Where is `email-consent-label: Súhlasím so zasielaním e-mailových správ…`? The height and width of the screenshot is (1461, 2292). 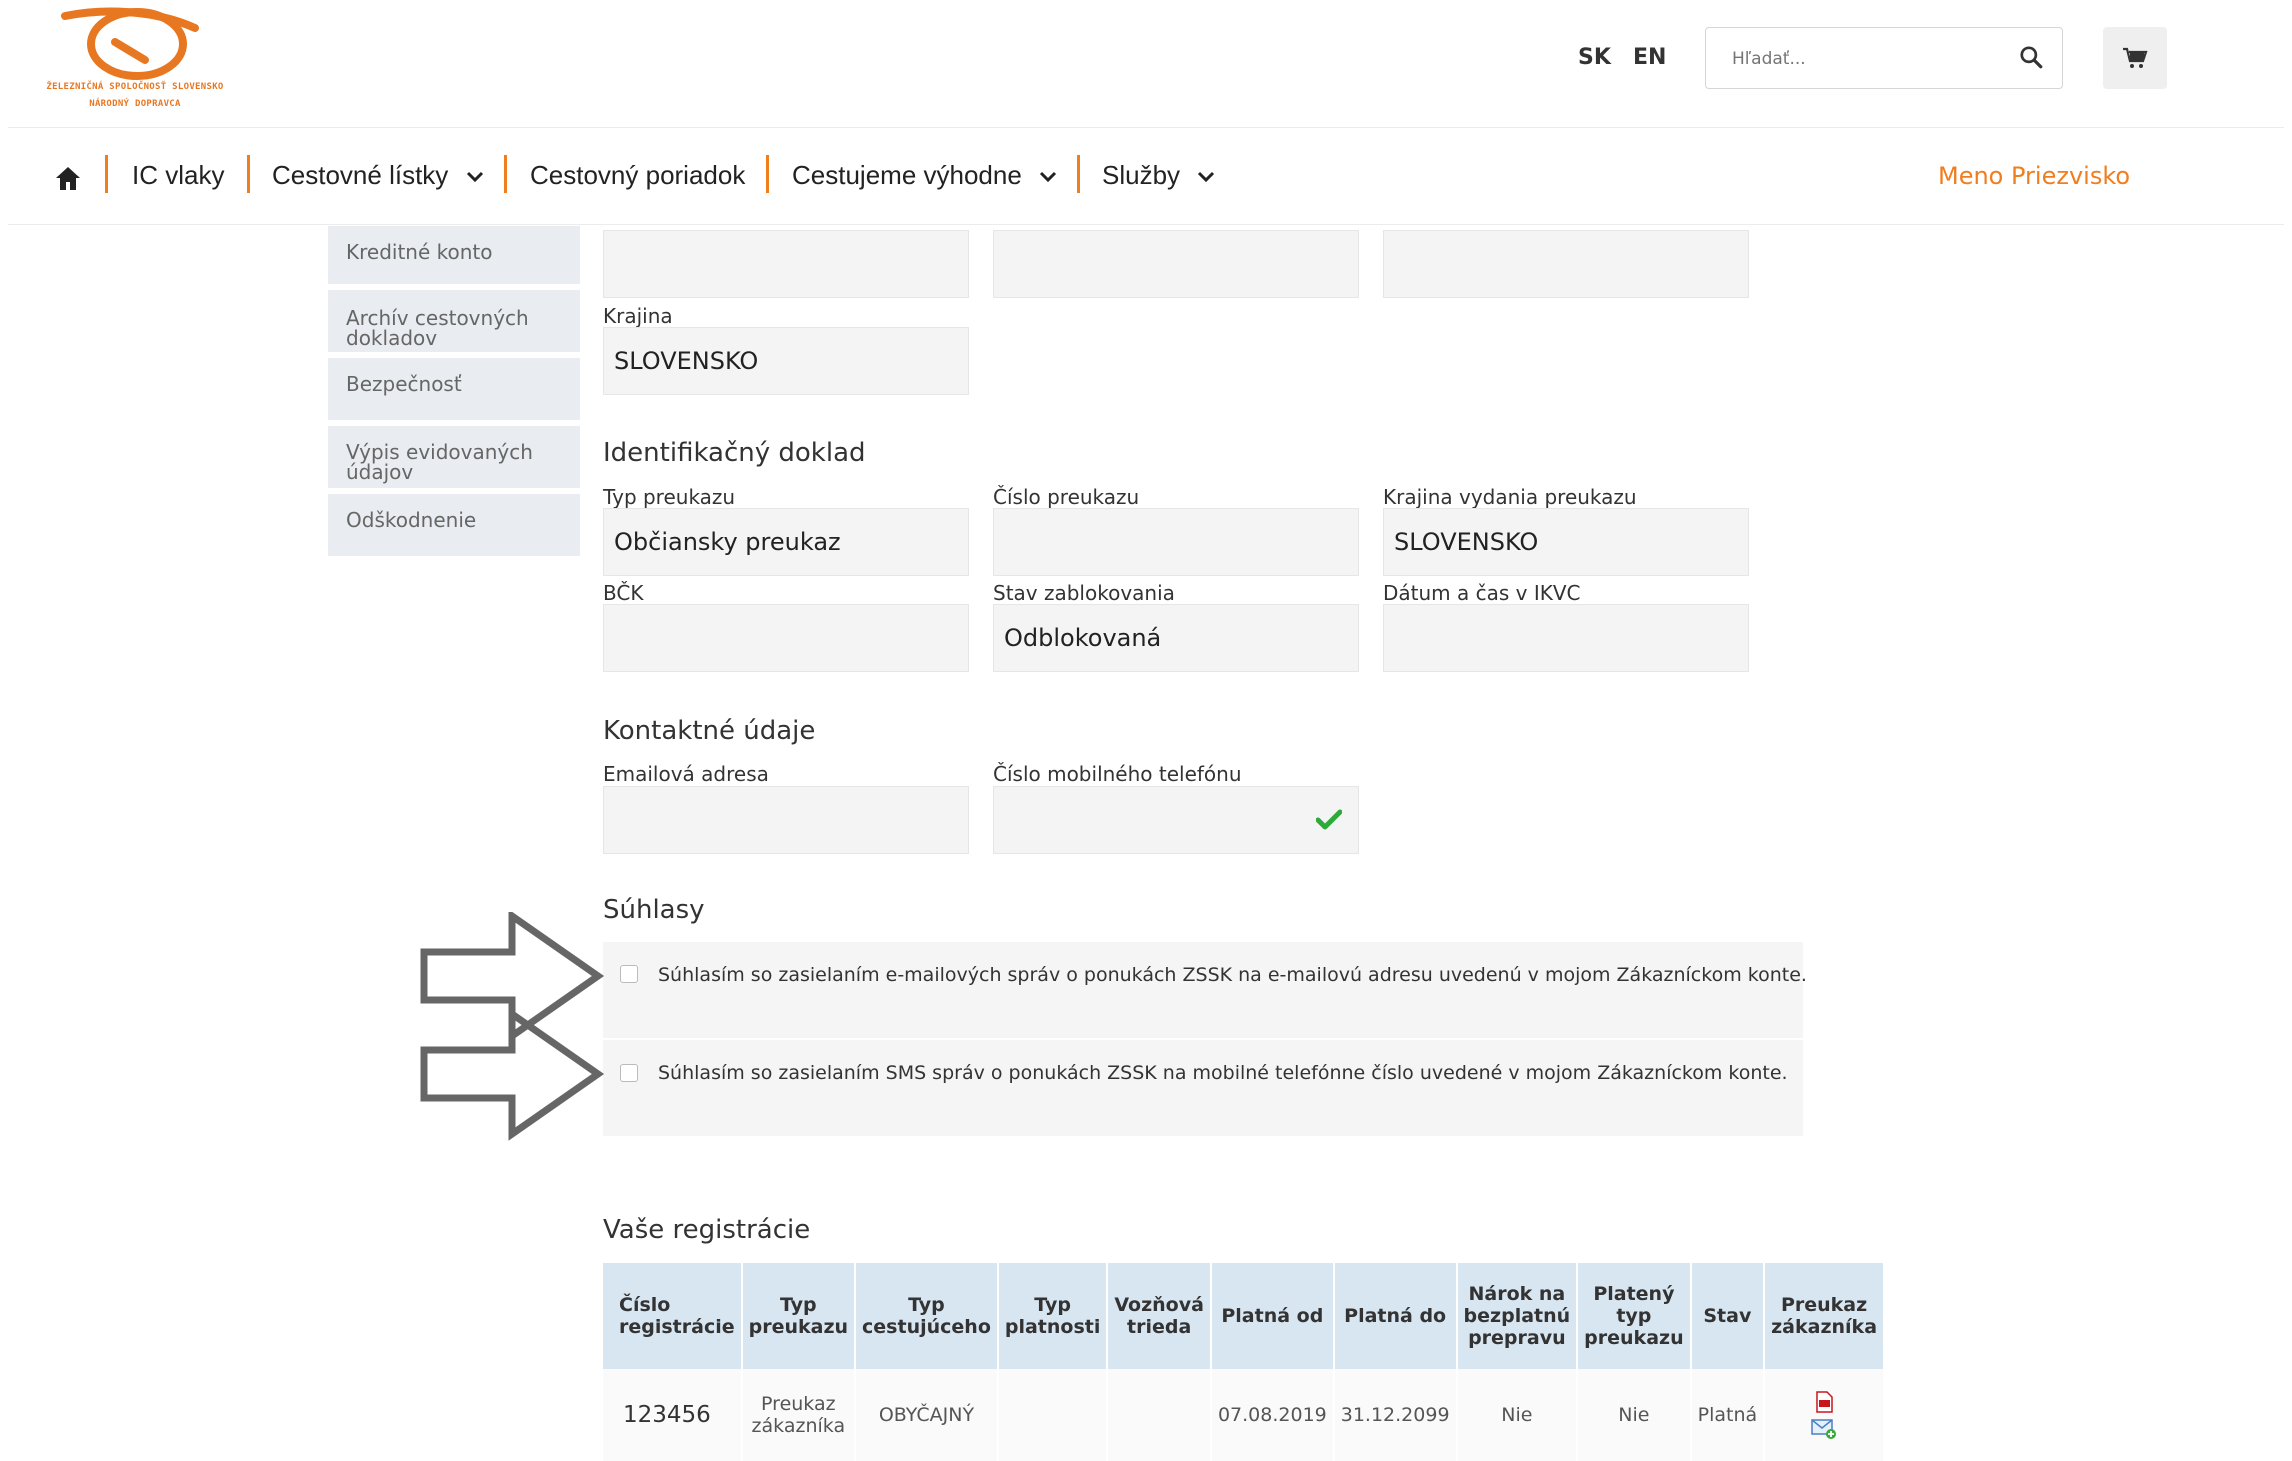
email-consent-label: Súhlasím so zasielaním e-mailových správ… is located at coordinates (1232, 975).